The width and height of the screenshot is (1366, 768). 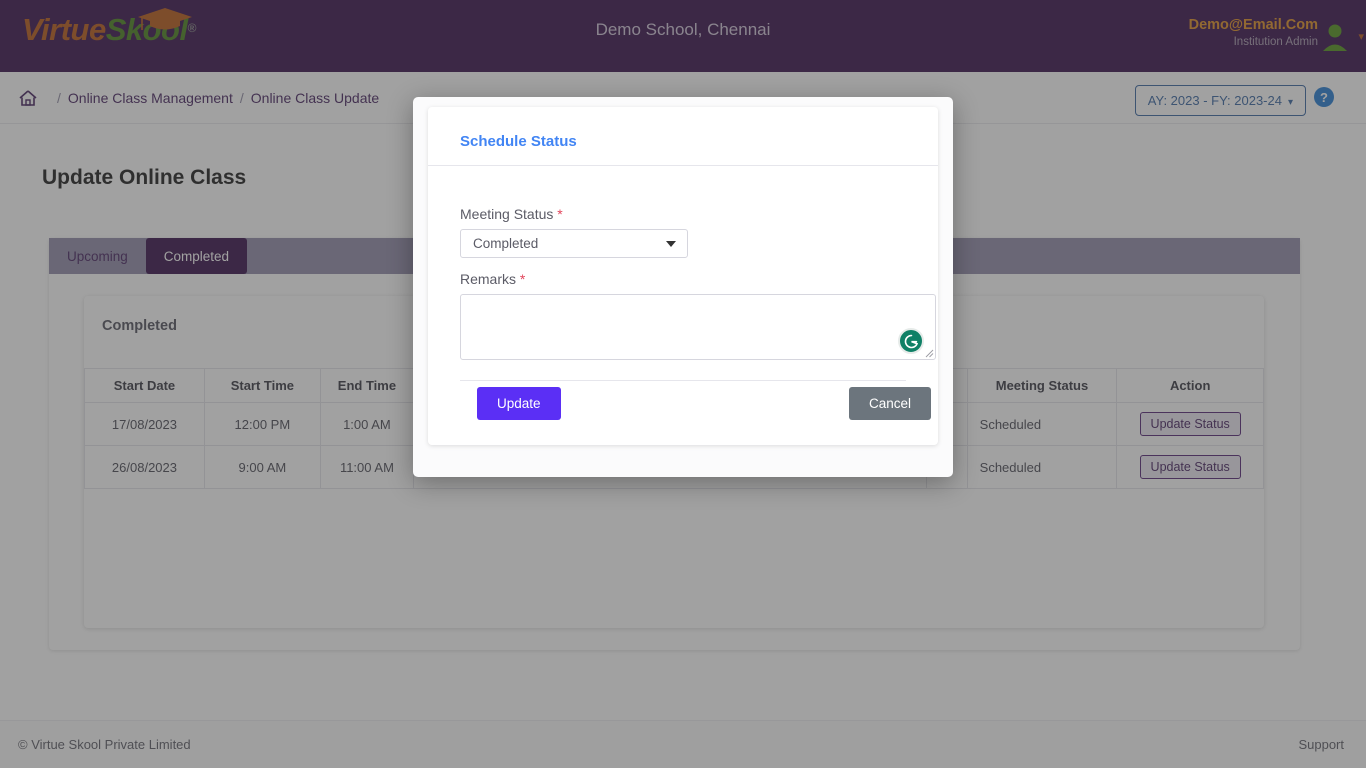 I want to click on remarks-textarea-wrap, so click(x=698, y=327).